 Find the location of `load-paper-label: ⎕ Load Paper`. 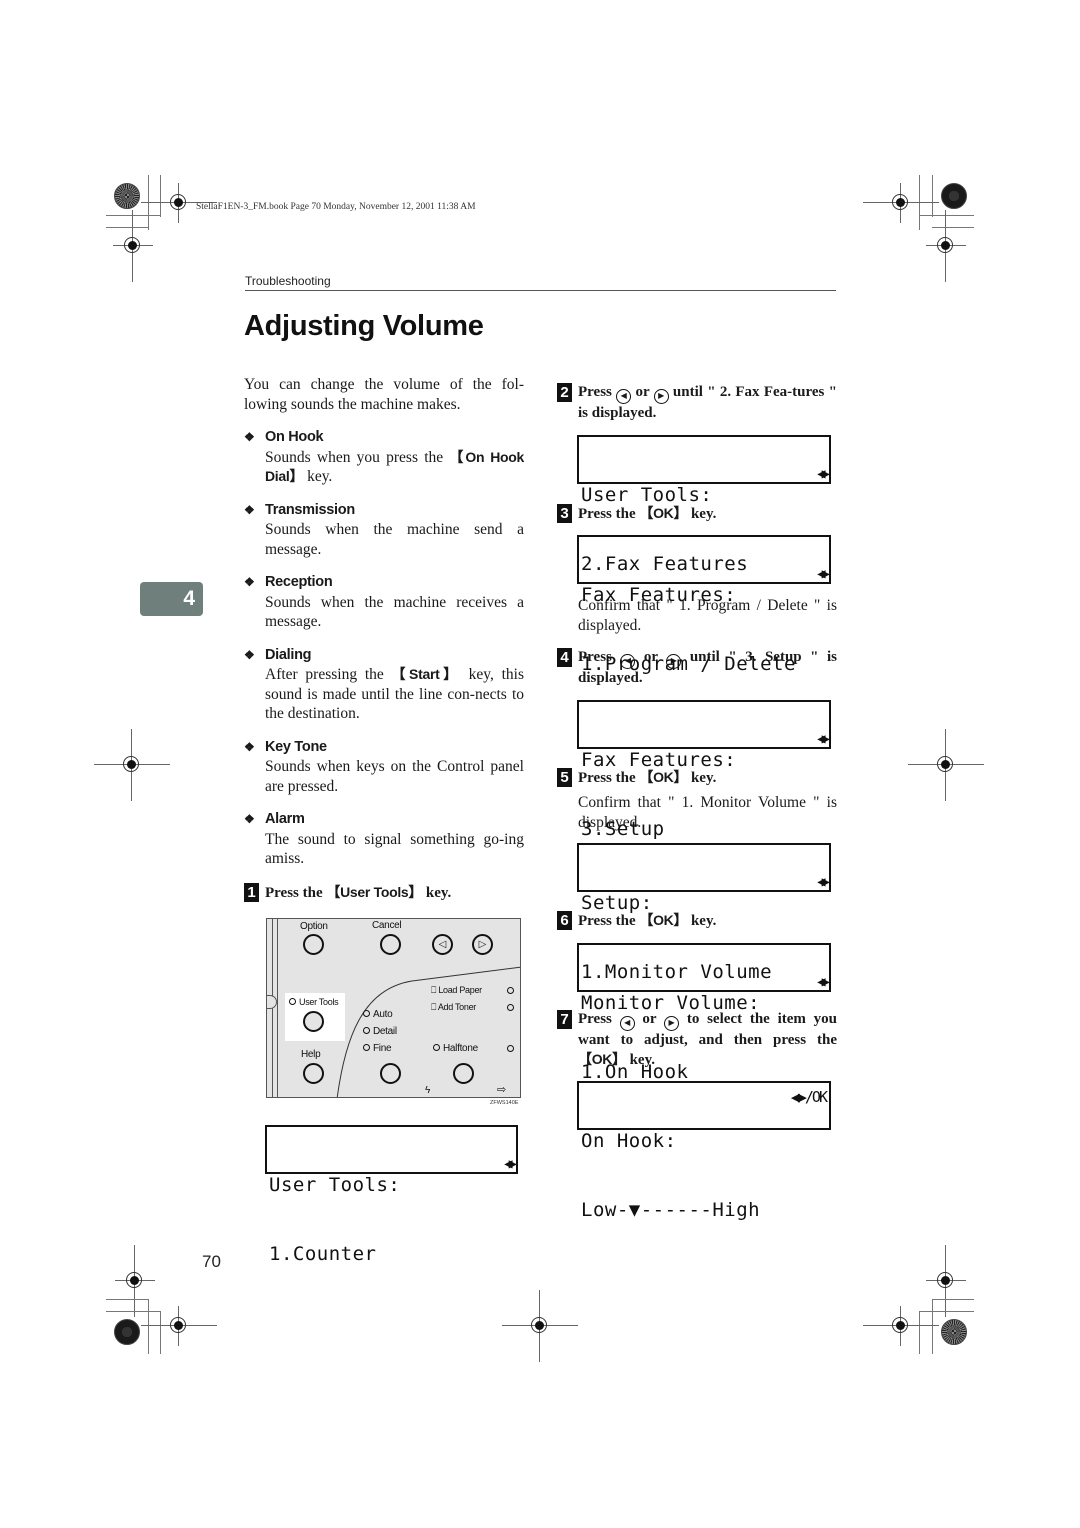

load-paper-label: ⎕ Load Paper is located at coordinates (456, 990).